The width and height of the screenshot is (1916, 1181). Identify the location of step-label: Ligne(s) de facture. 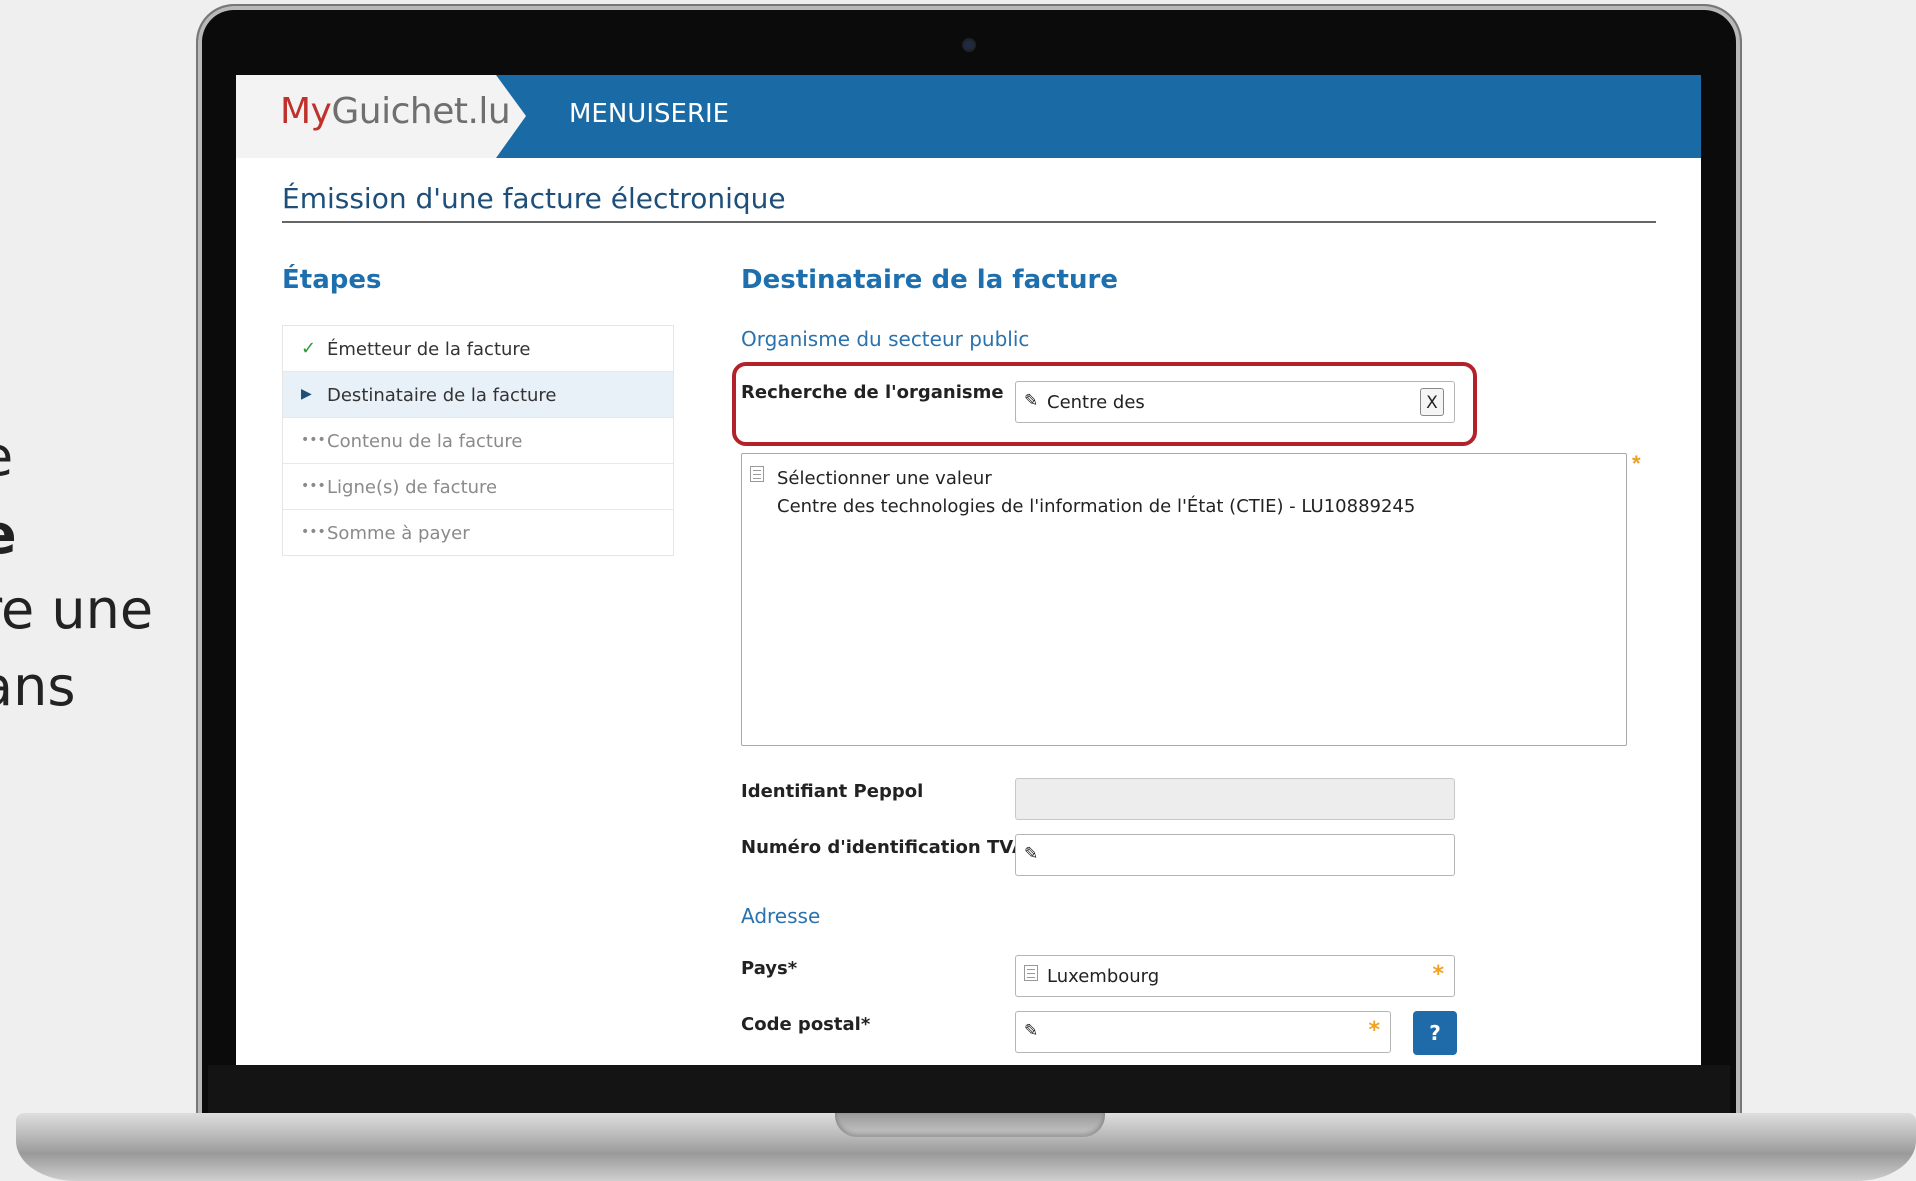
(412, 487).